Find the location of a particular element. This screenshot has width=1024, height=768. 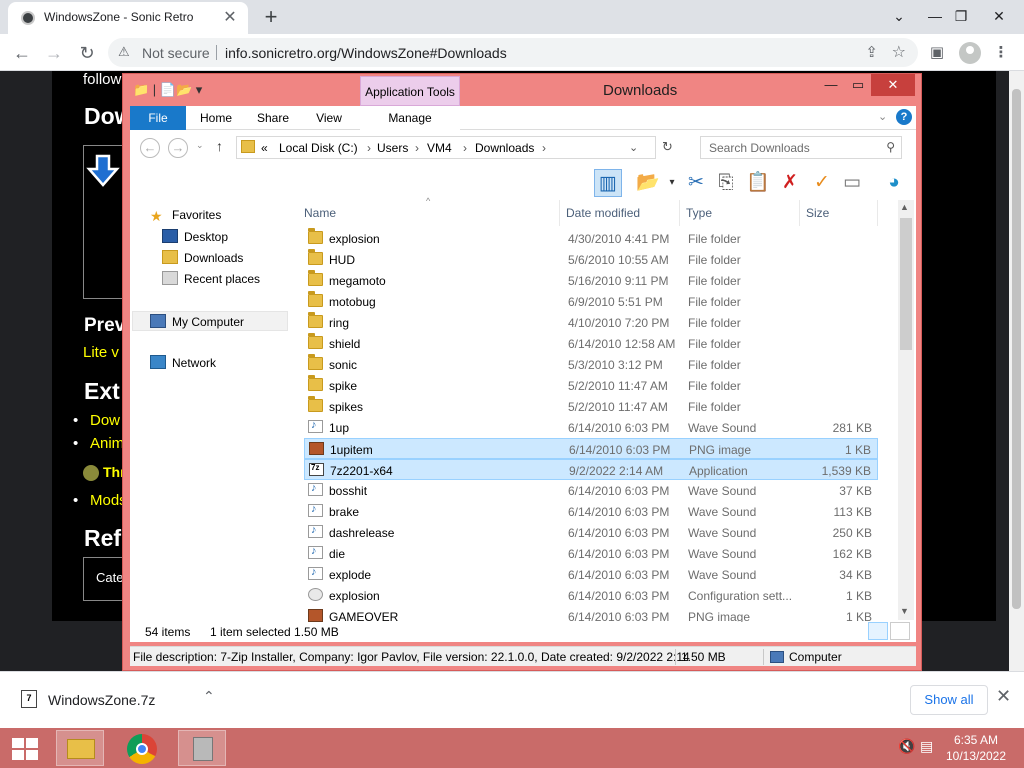

nav-network: Network is located at coordinates (183, 365).